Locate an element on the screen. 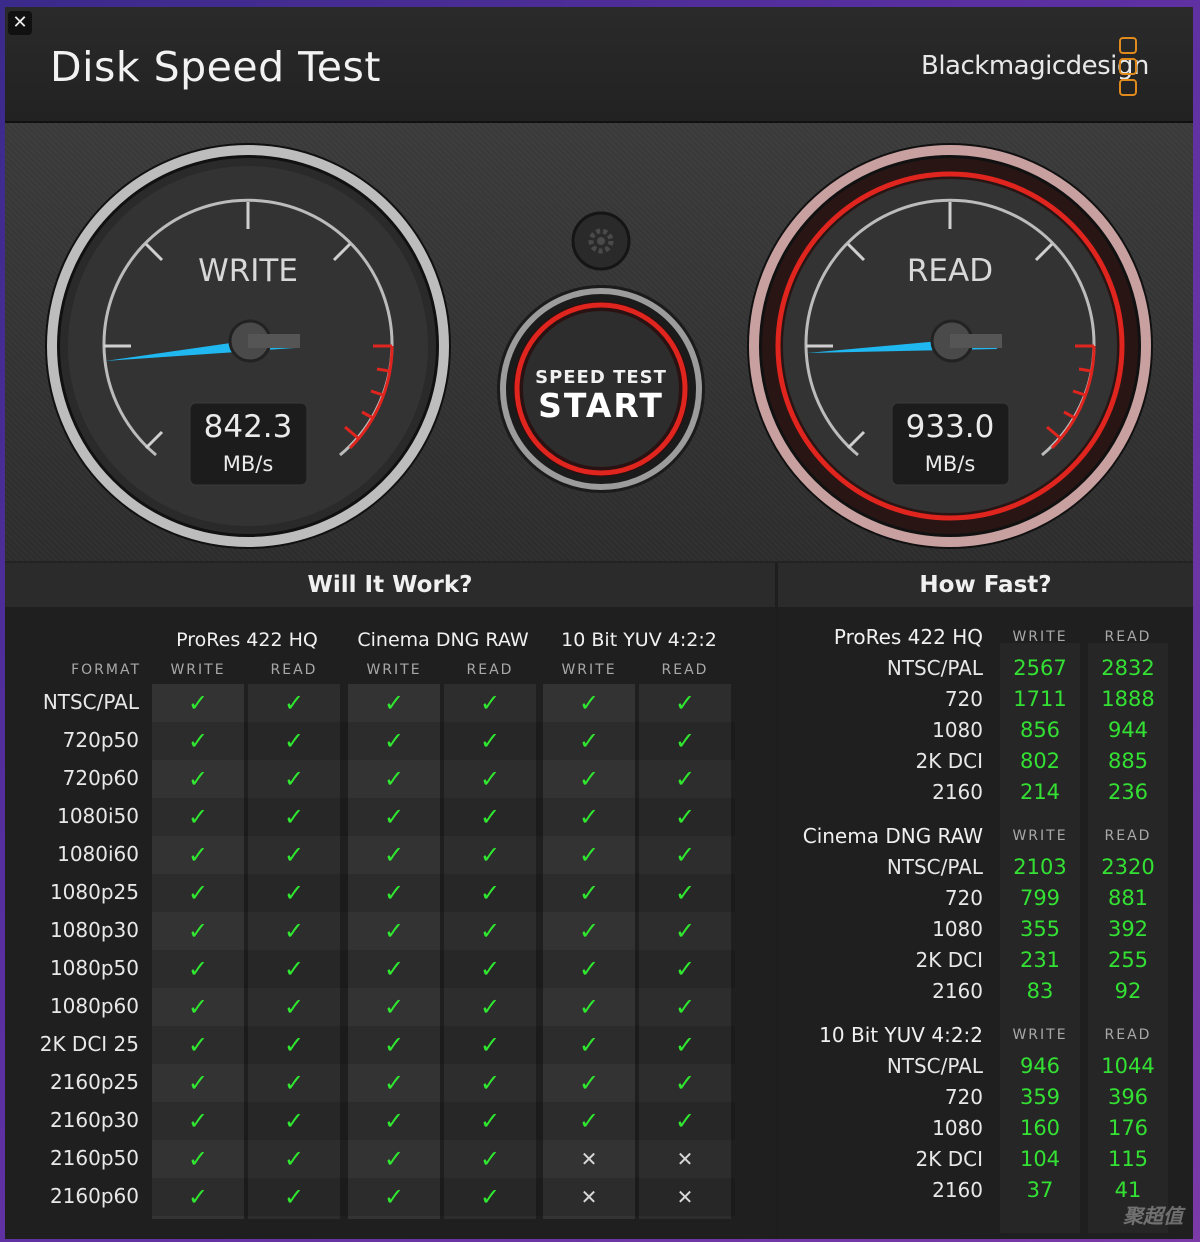 The width and height of the screenshot is (1200, 1242). write-fps-value: 359 is located at coordinates (1040, 1097).